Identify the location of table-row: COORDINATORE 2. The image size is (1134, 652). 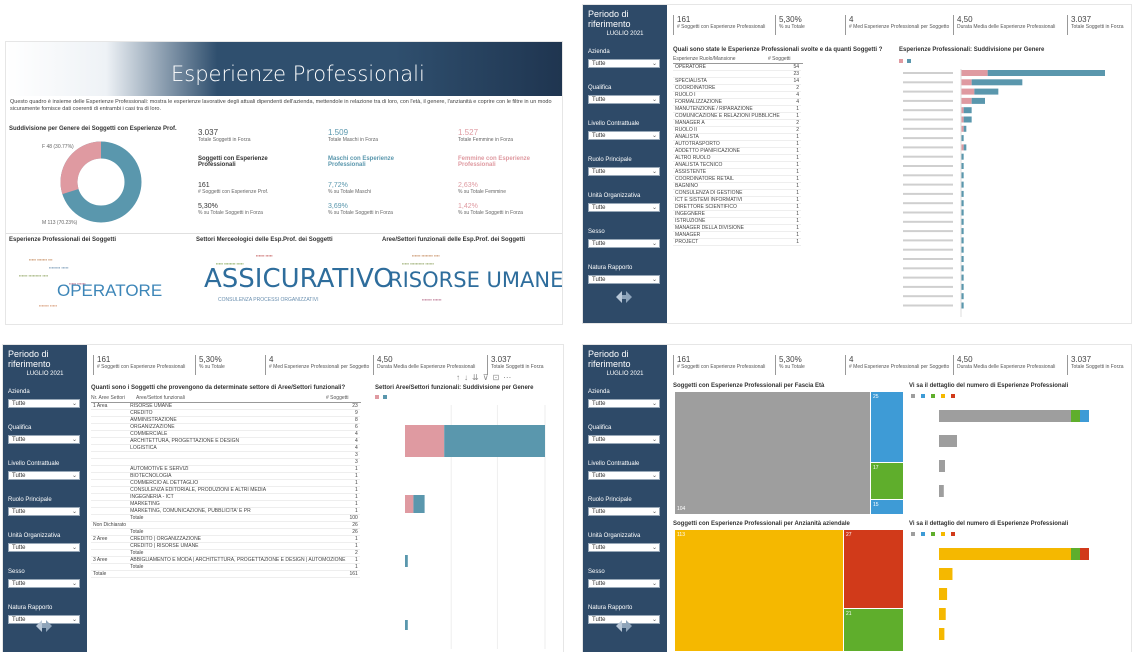
(737, 88).